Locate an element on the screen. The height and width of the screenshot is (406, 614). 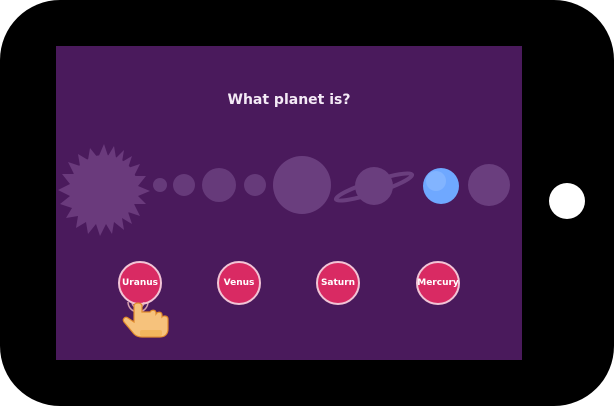
venus-planet is located at coordinates (184, 185).